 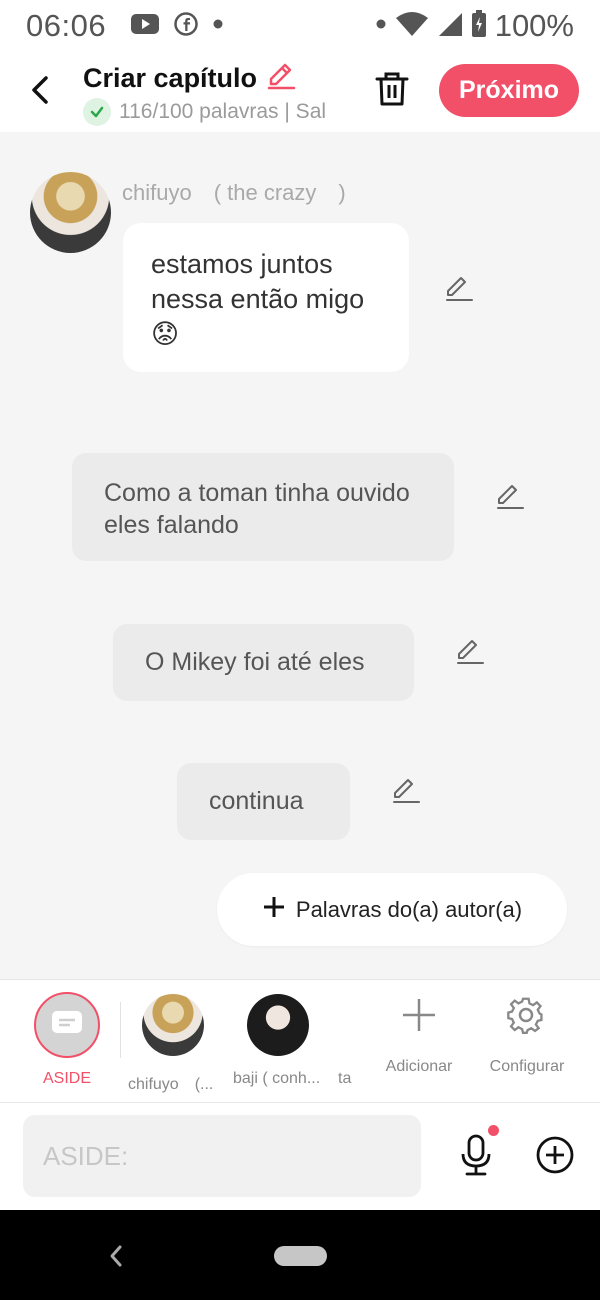 I want to click on settings-label: Configurar, so click(x=527, y=1066).